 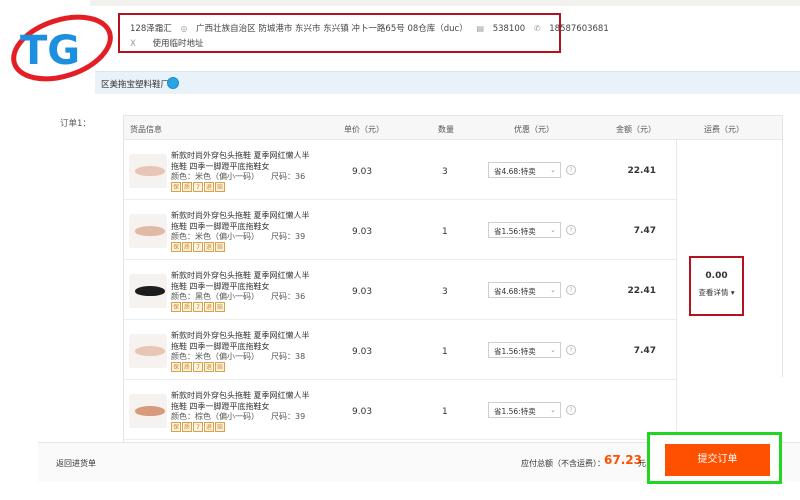 I want to click on back-to-cart-link: 返回进货单, so click(x=76, y=463).